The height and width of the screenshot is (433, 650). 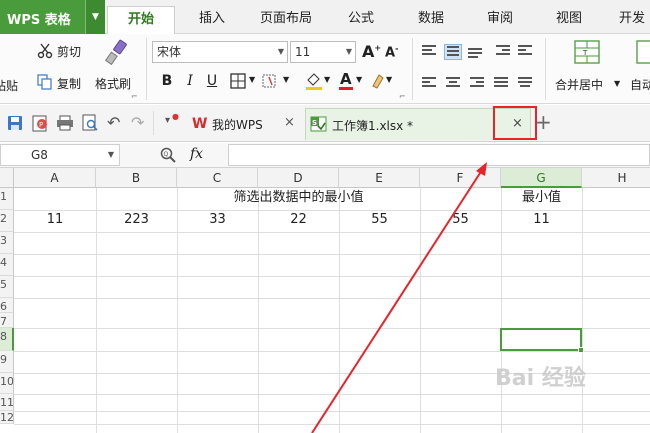 What do you see at coordinates (69, 51) in the screenshot?
I see `cut-button: 剪切` at bounding box center [69, 51].